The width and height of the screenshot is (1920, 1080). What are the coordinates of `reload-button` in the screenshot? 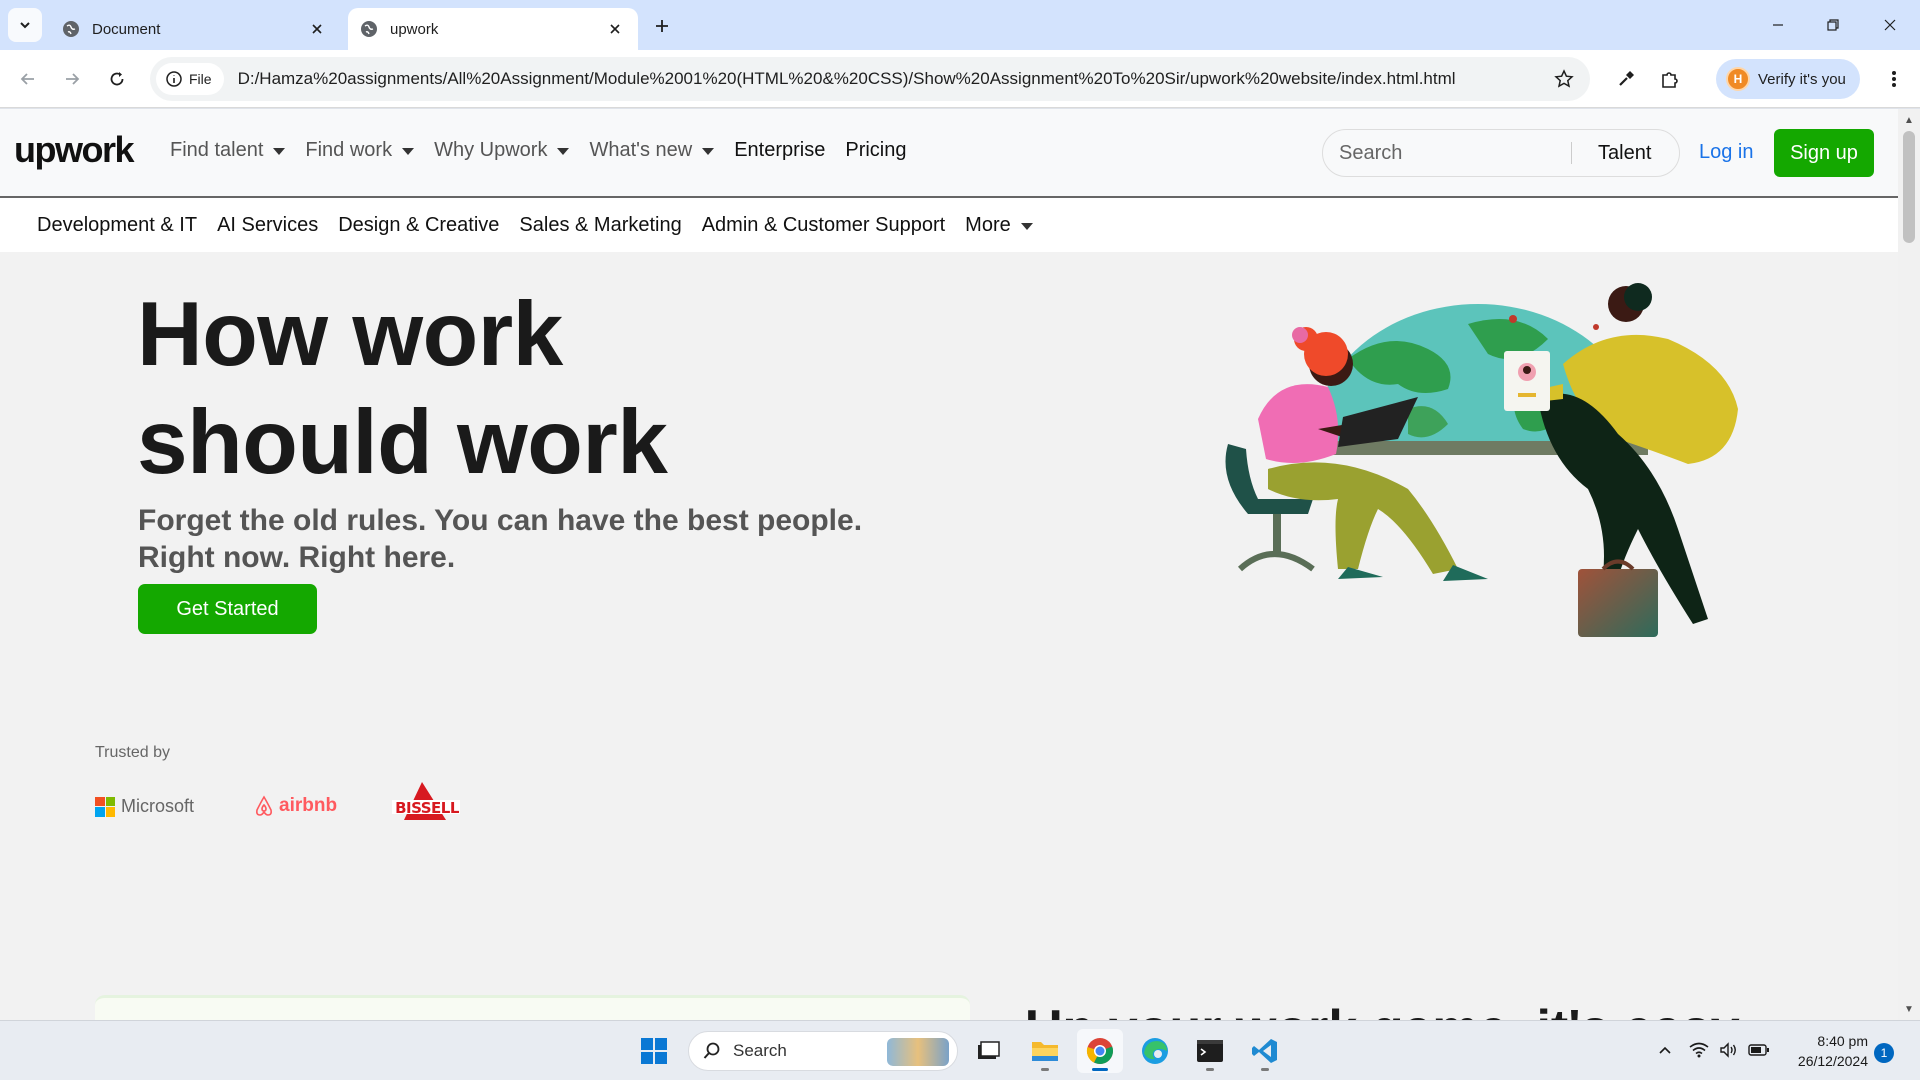 It's located at (117, 79).